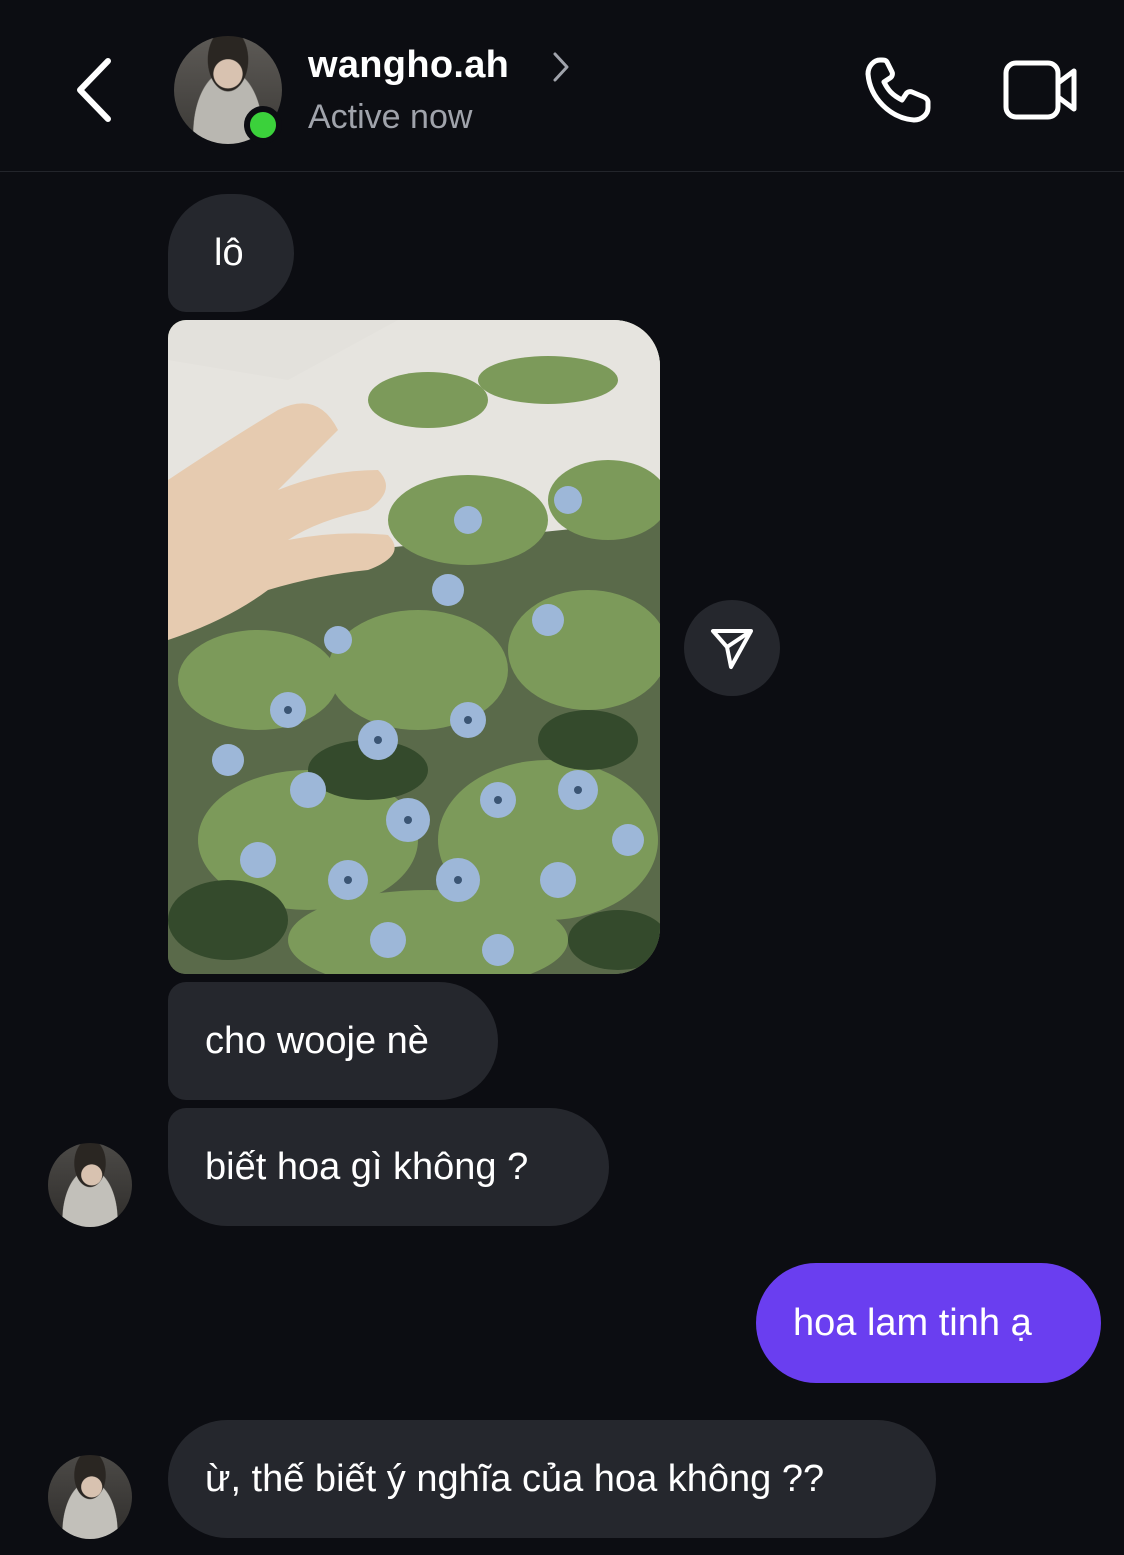 Image resolution: width=1124 pixels, height=1555 pixels. I want to click on username: wangho.ah, so click(408, 65).